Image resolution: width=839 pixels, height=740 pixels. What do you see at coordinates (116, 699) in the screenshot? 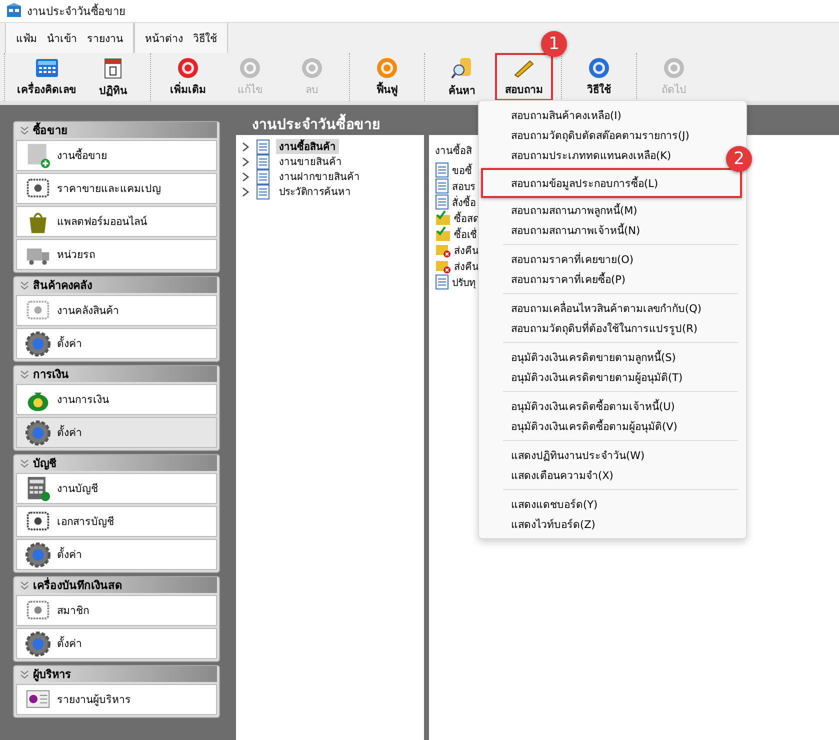
I see `sidebar-item: รายงานผู้บริหาร` at bounding box center [116, 699].